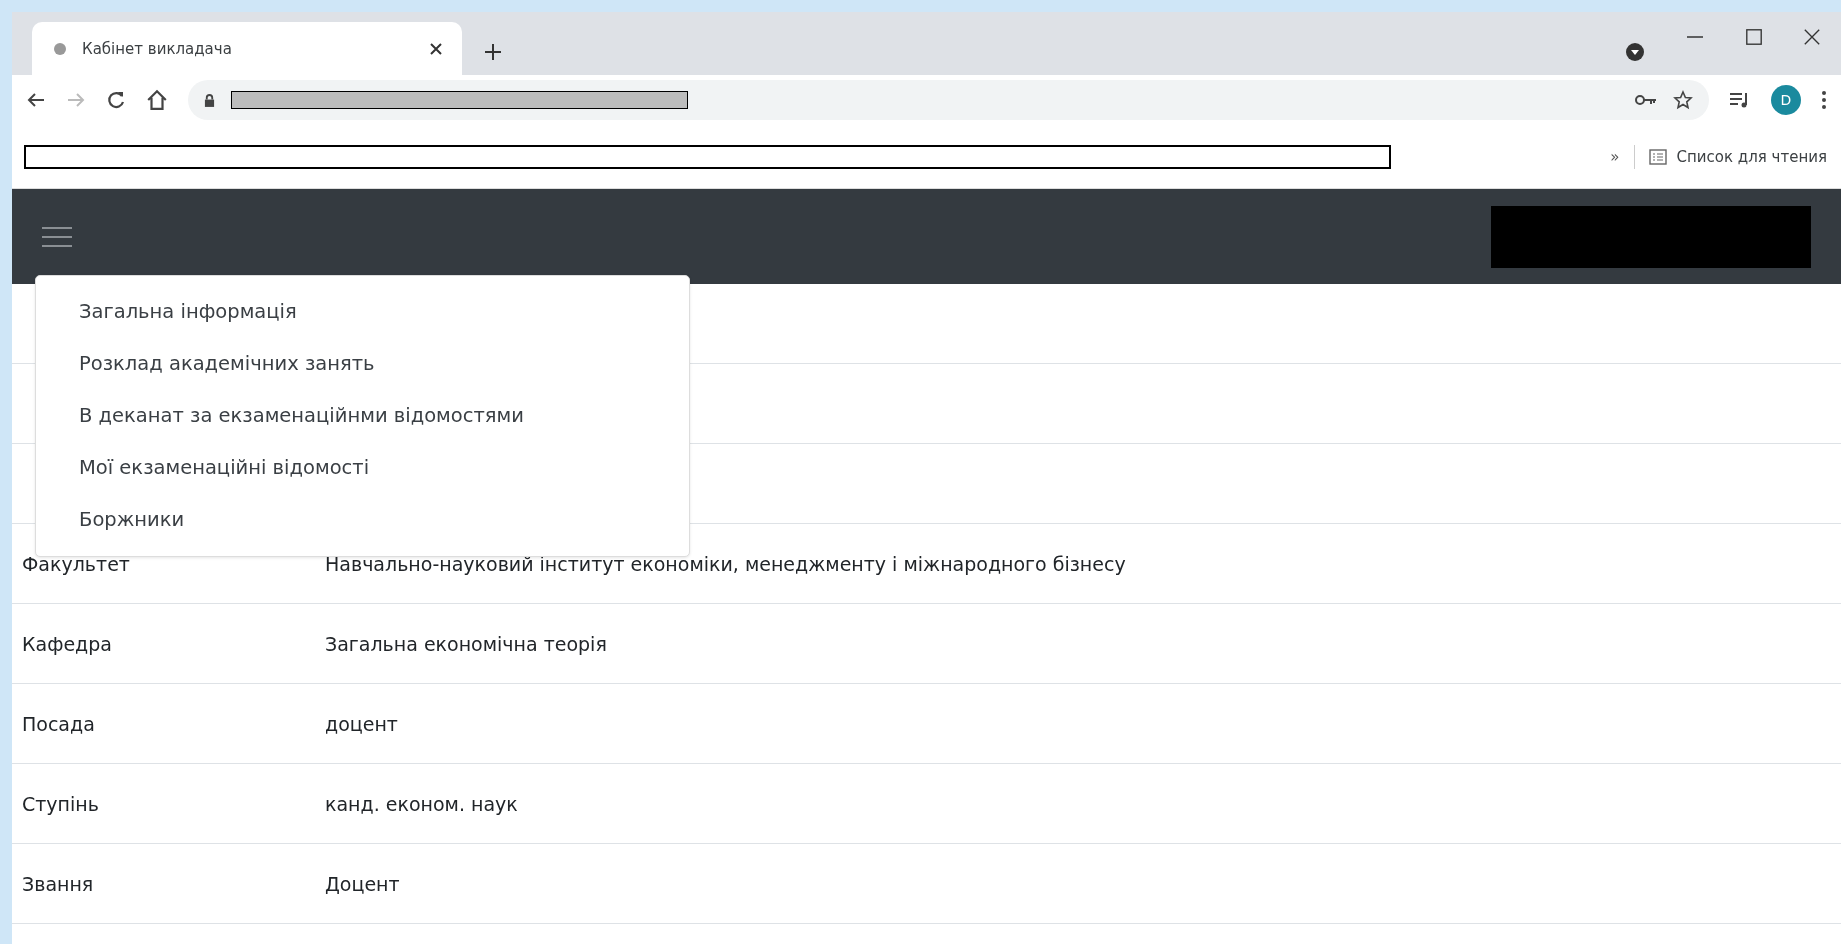 The height and width of the screenshot is (944, 1841). Describe the element at coordinates (362, 468) in the screenshot. I see `menu-item: Мої екзаменаційні відомості` at that location.